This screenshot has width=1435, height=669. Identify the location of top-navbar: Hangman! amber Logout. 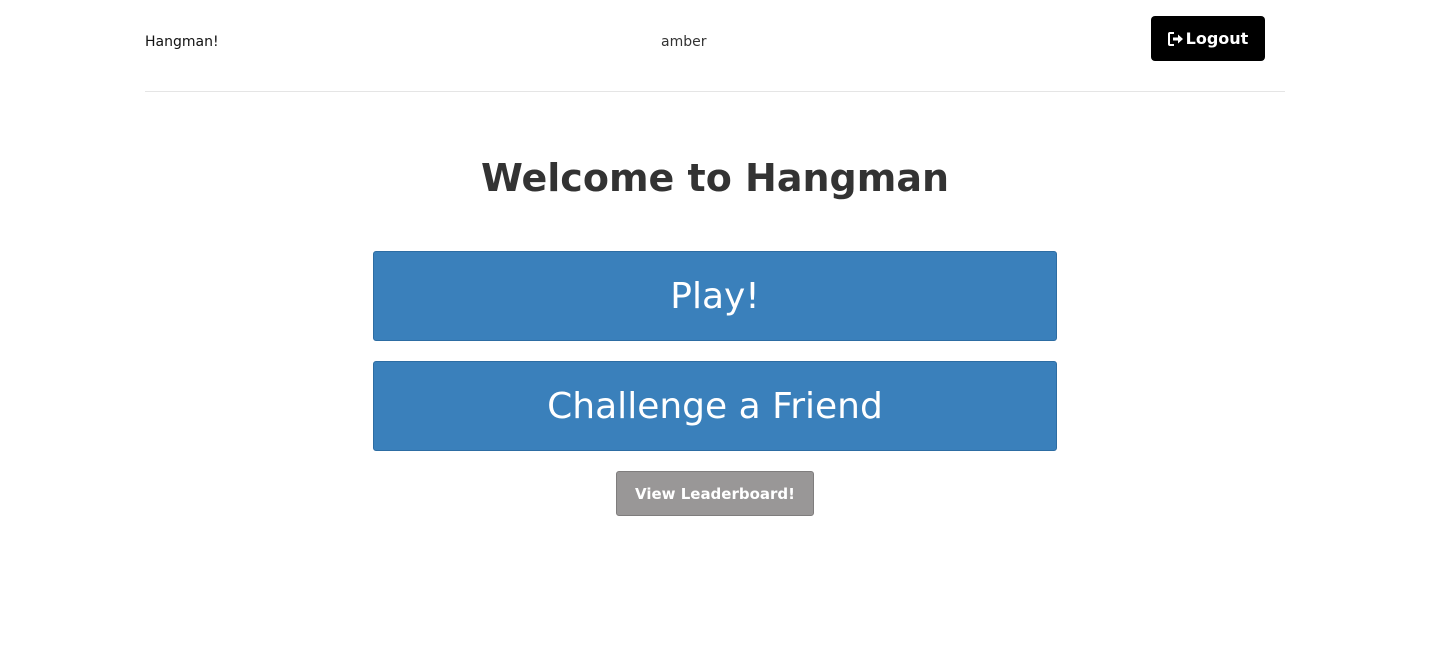
(715, 46).